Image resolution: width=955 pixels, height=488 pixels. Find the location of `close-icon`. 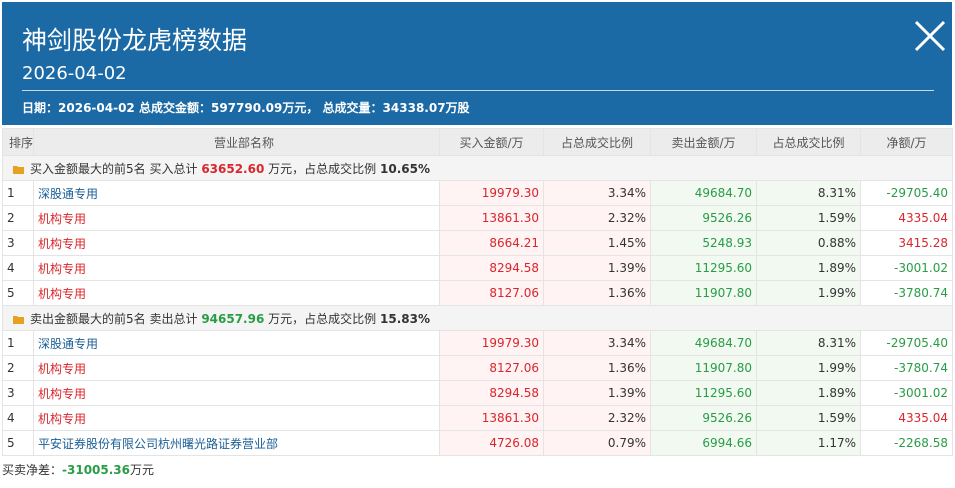

close-icon is located at coordinates (930, 36).